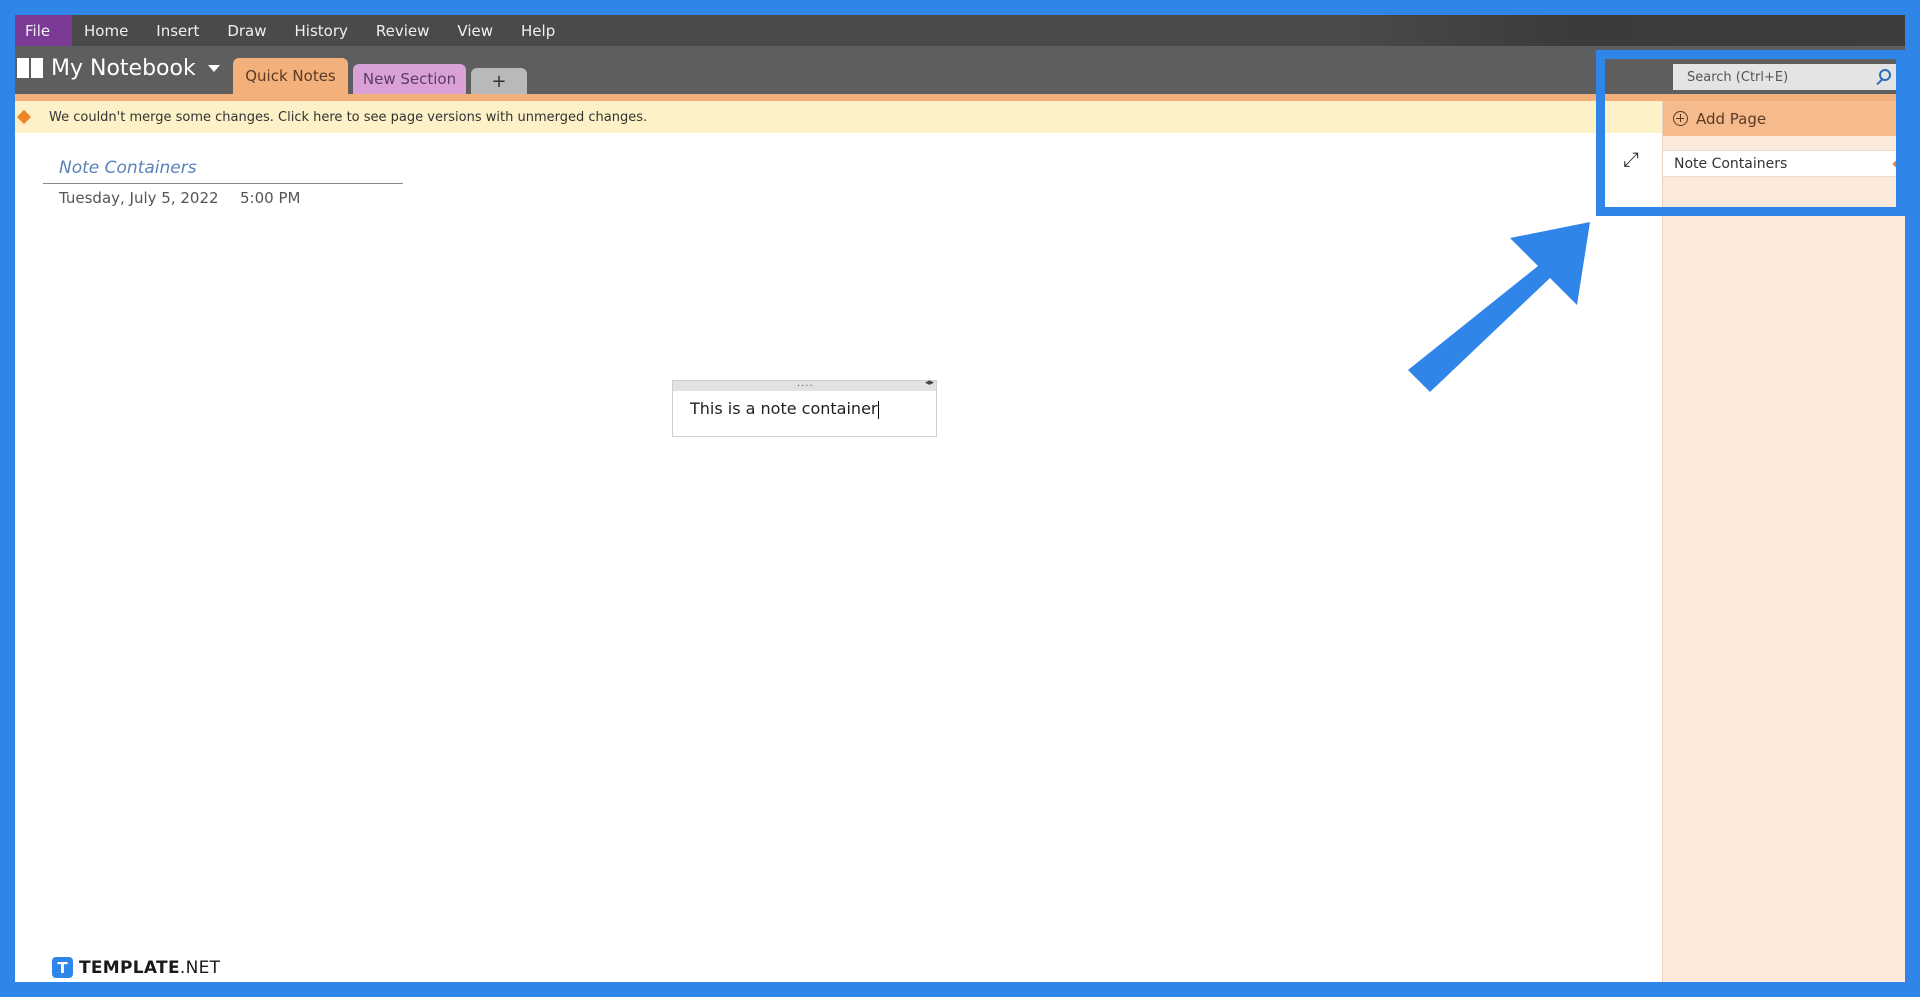 The width and height of the screenshot is (1920, 997). What do you see at coordinates (213, 68) in the screenshot?
I see `chevron-down-icon` at bounding box center [213, 68].